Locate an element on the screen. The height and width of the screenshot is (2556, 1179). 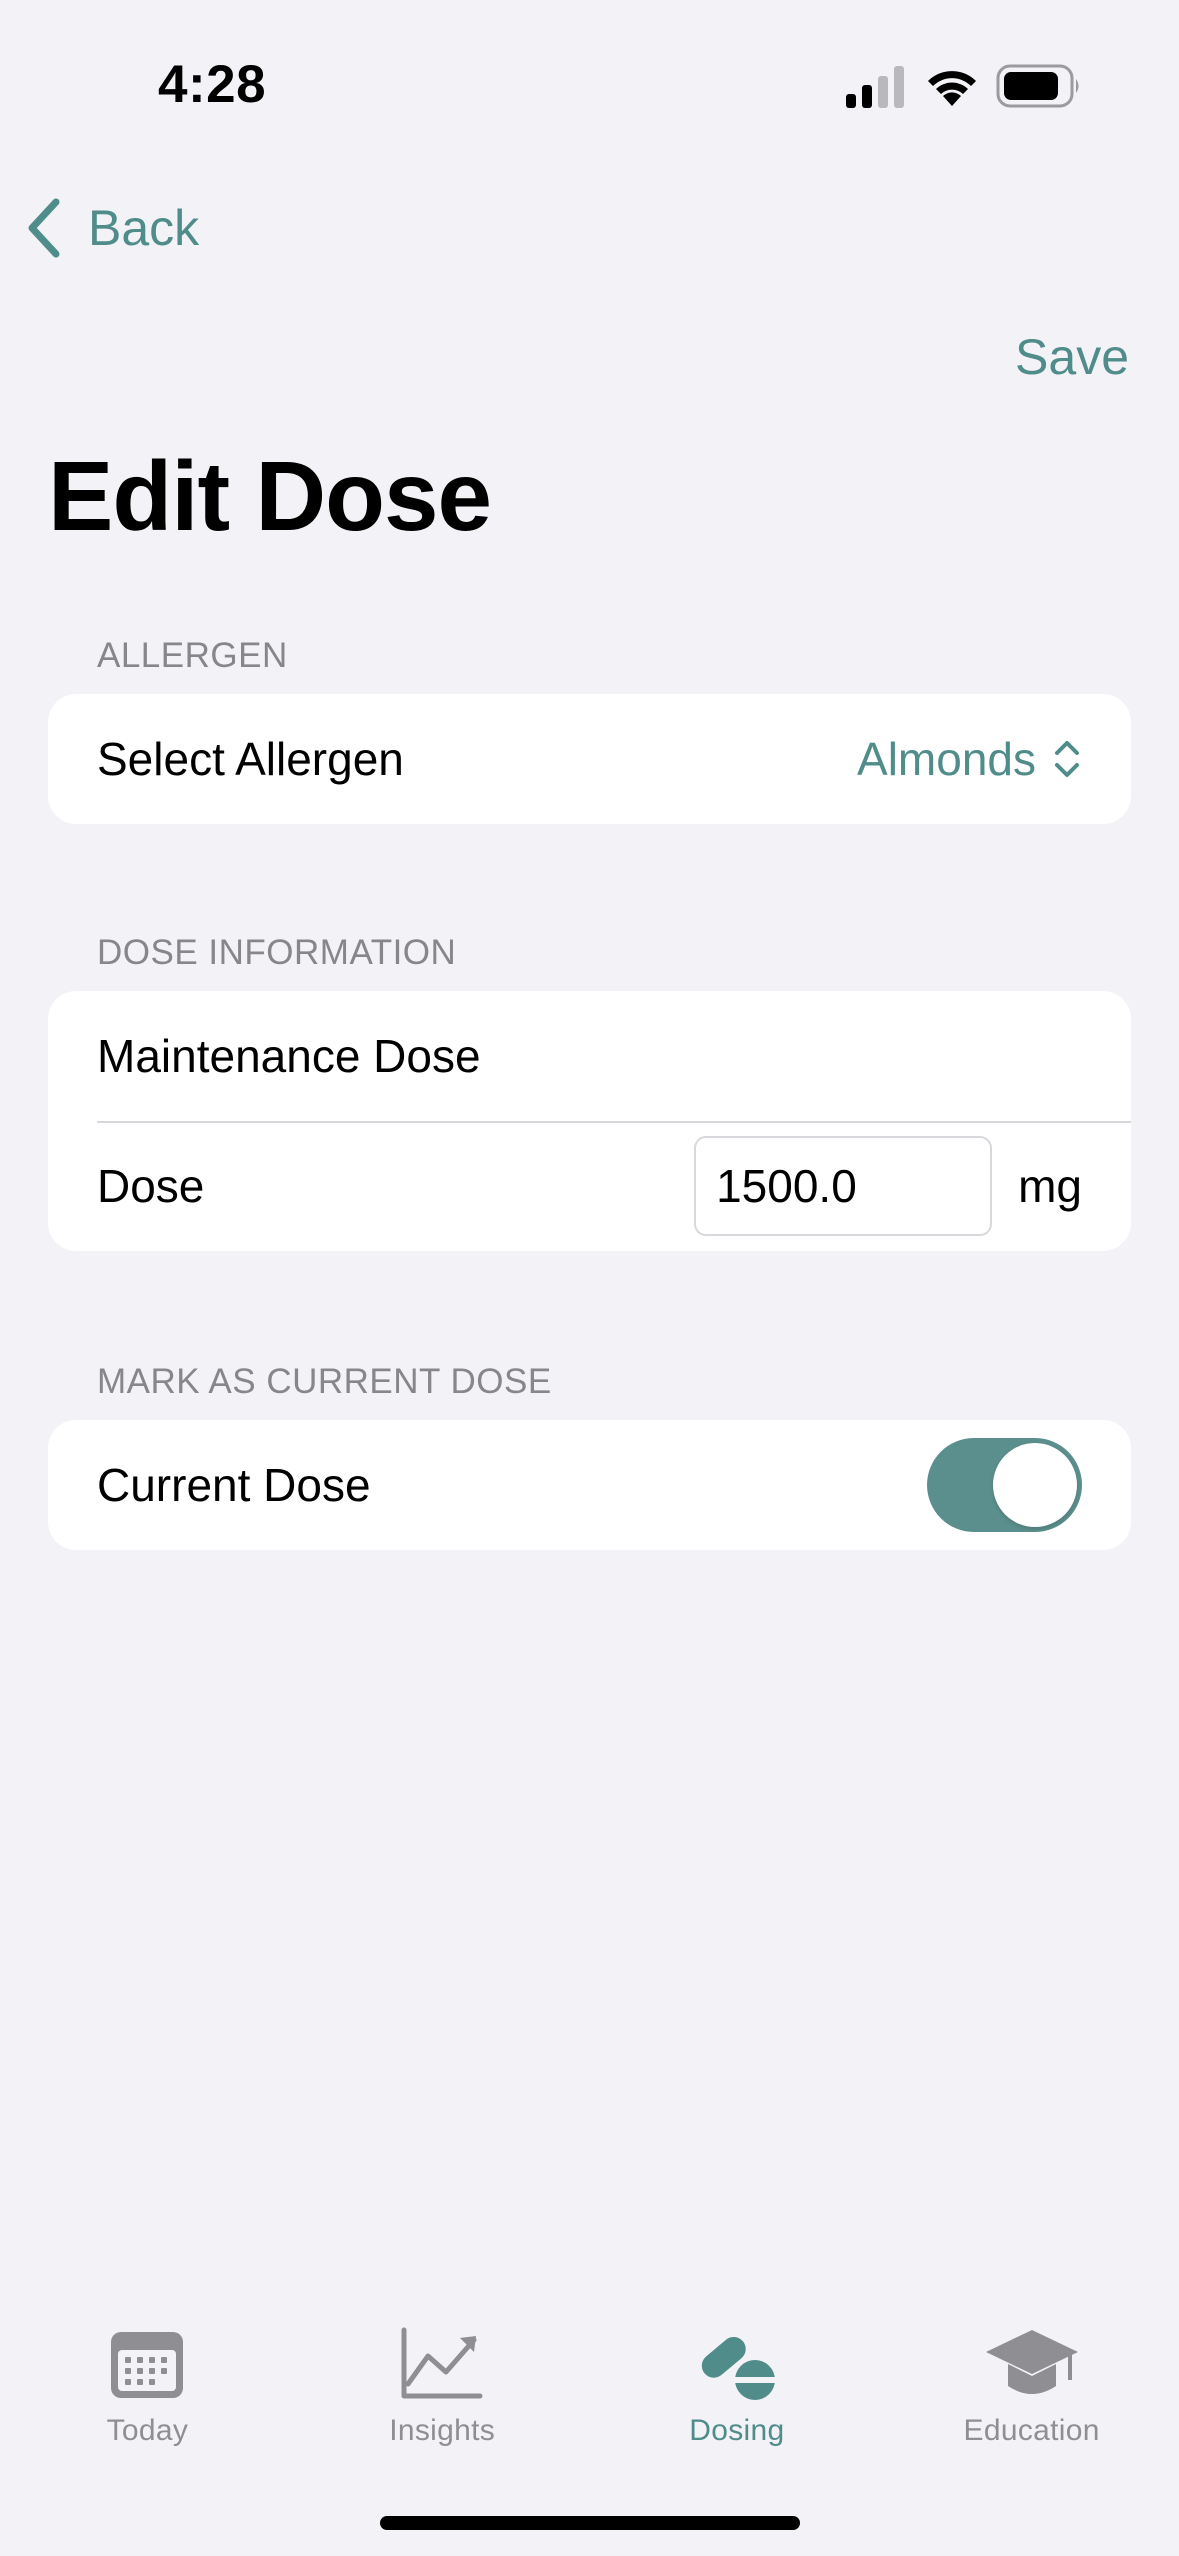
tab-label: Dosing is located at coordinates (737, 2430).